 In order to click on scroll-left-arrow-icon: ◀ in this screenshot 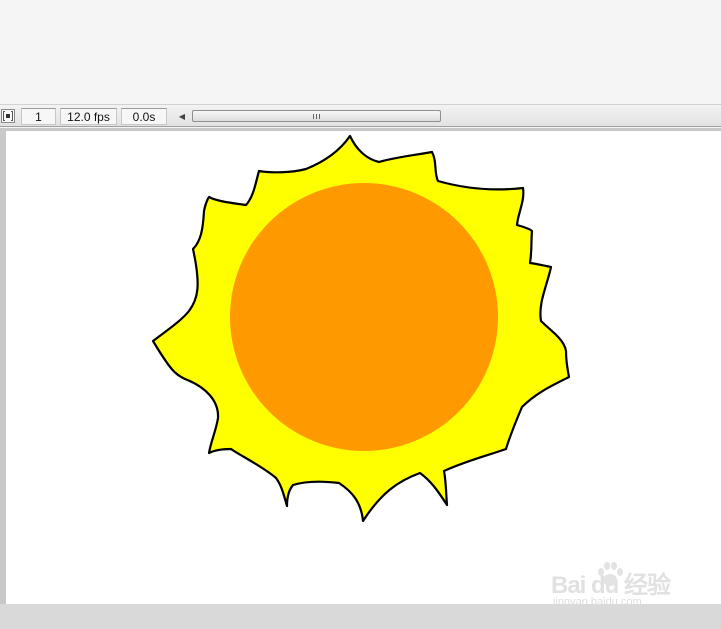, I will do `click(182, 116)`.